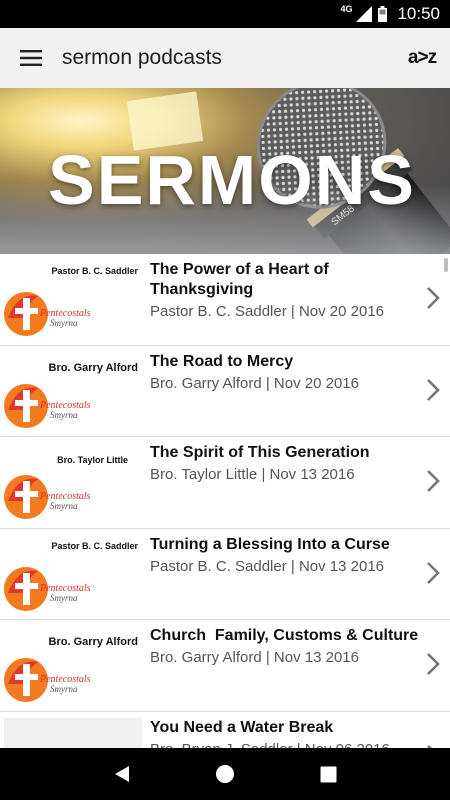  I want to click on navigation-bar, so click(225, 774).